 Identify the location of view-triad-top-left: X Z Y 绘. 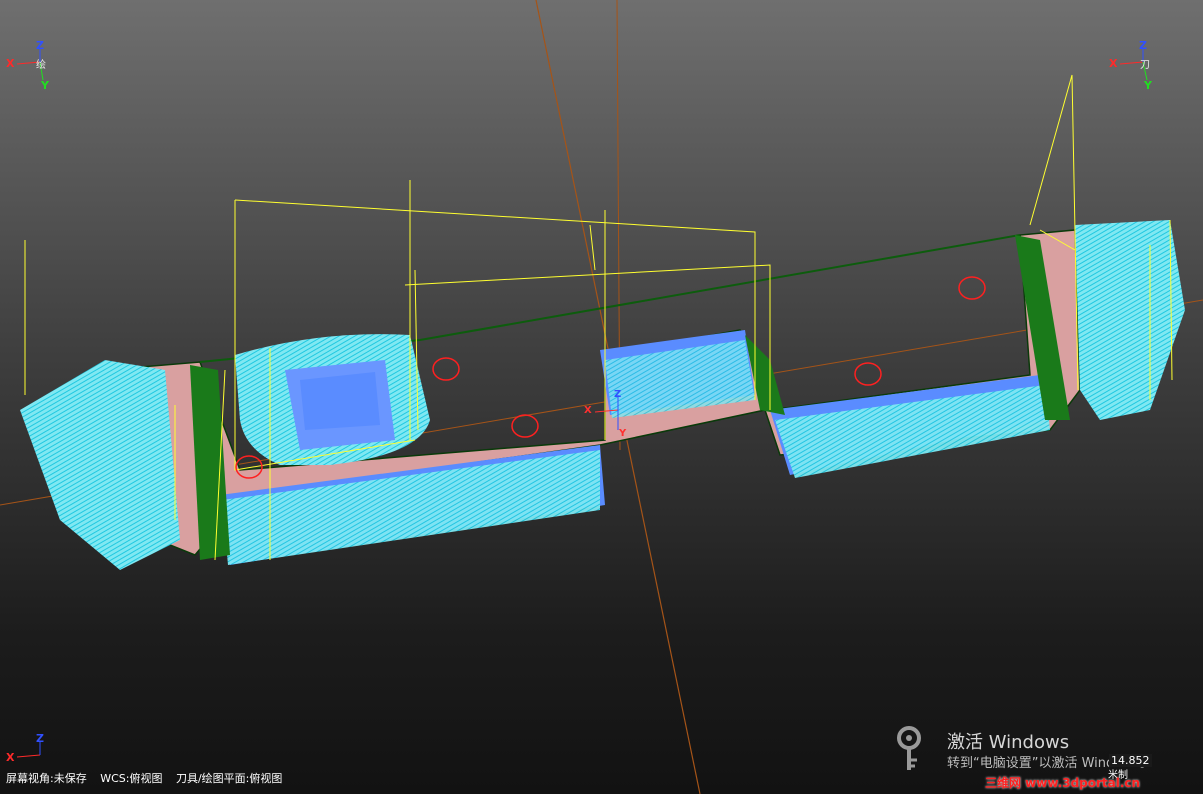
(35, 70).